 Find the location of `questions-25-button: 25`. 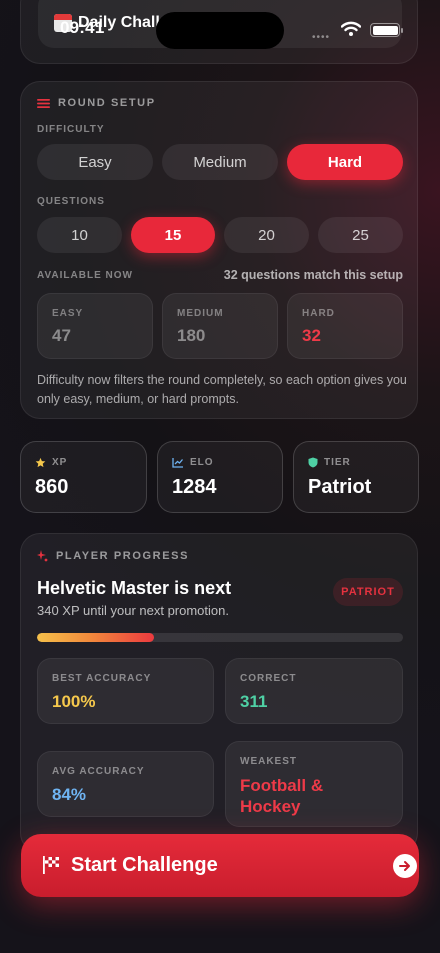

questions-25-button: 25 is located at coordinates (360, 235).